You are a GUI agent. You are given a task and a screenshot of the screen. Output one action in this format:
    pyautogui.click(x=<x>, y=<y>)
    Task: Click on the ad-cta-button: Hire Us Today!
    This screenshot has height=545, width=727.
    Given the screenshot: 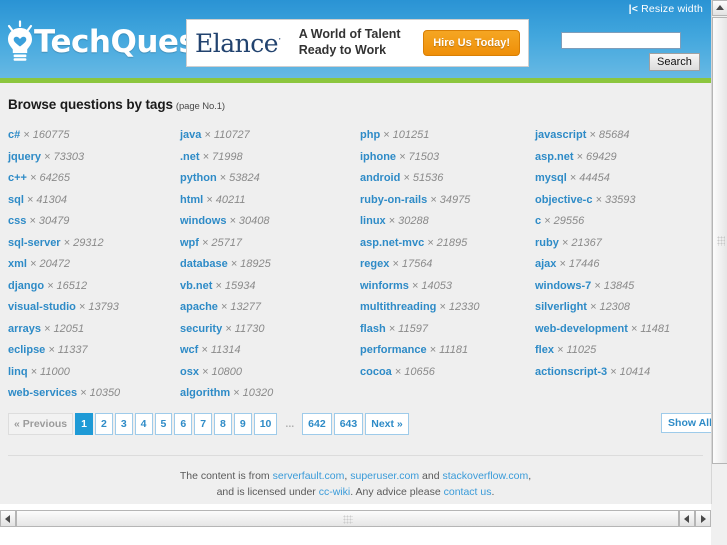 What is the action you would take?
    pyautogui.click(x=471, y=43)
    